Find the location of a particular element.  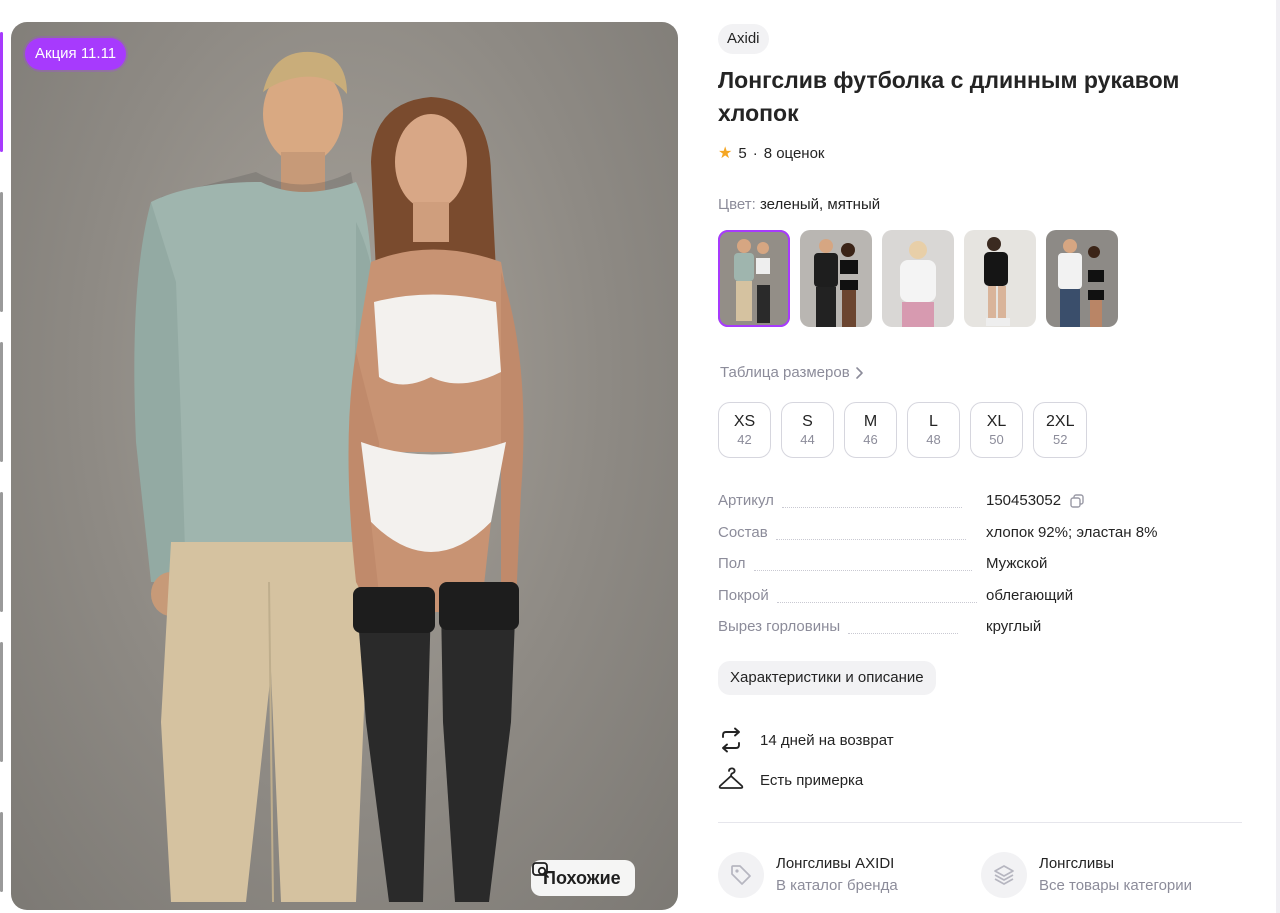

size-ru-label: 48 is located at coordinates (933, 439).